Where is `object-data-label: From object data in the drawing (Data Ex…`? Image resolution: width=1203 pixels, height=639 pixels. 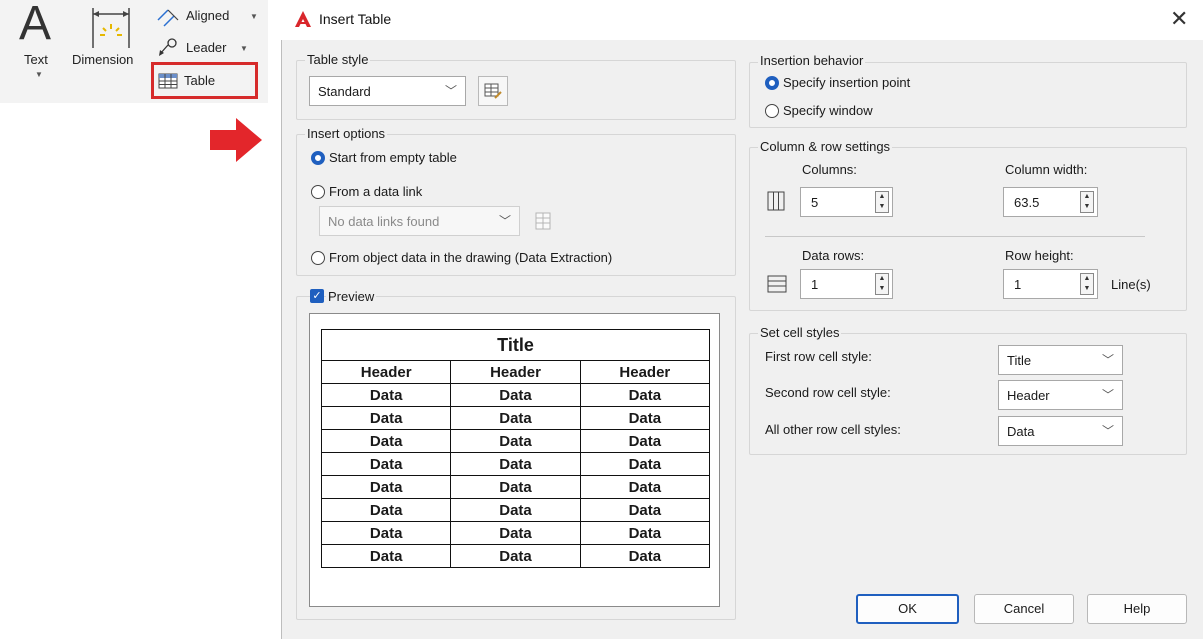 object-data-label: From object data in the drawing (Data Ex… is located at coordinates (470, 257).